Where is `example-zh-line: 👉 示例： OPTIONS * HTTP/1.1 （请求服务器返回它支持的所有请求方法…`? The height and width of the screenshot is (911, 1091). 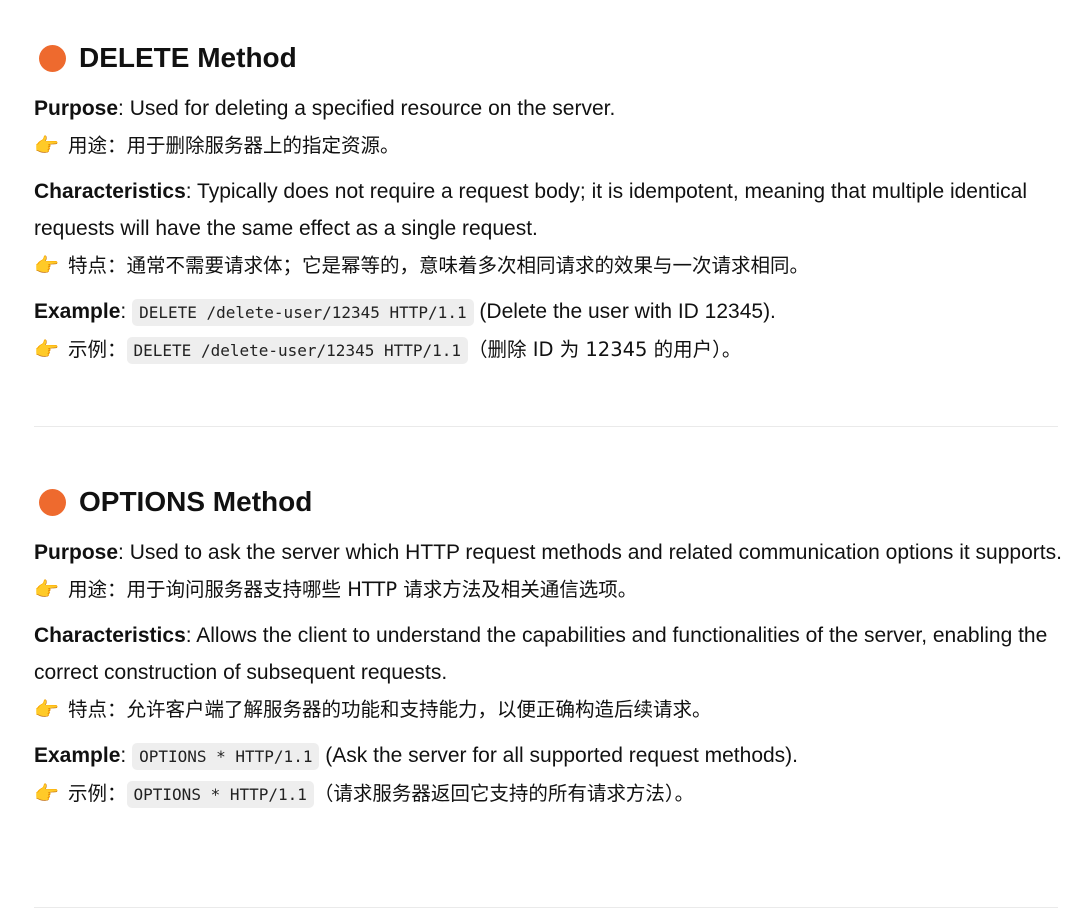 example-zh-line: 👉 示例： OPTIONS * HTTP/1.1 （请求服务器返回它支持的所有请求方法… is located at coordinates (549, 794).